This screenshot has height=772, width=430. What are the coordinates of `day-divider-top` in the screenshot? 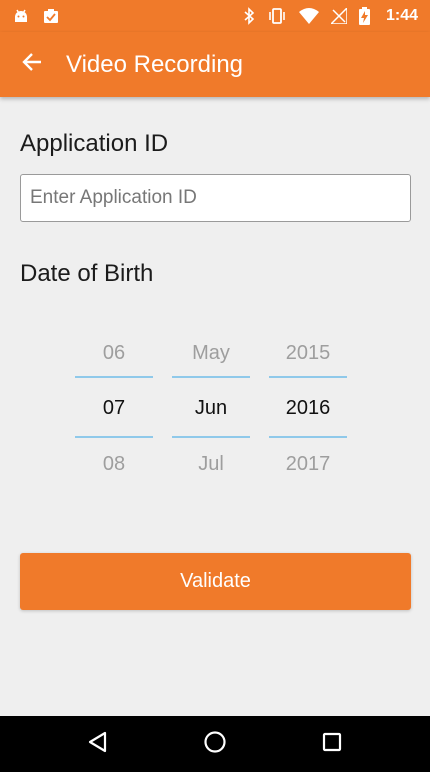 It's located at (114, 377).